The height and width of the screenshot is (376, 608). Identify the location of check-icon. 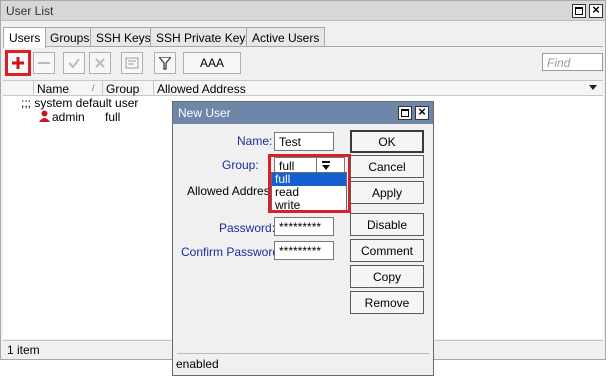
(74, 63).